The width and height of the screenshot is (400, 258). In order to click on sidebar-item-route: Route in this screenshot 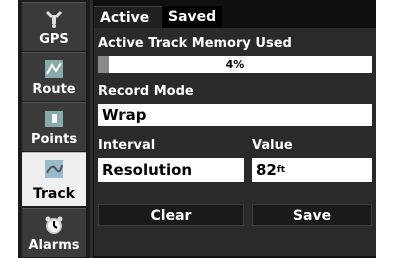, I will do `click(54, 76)`.